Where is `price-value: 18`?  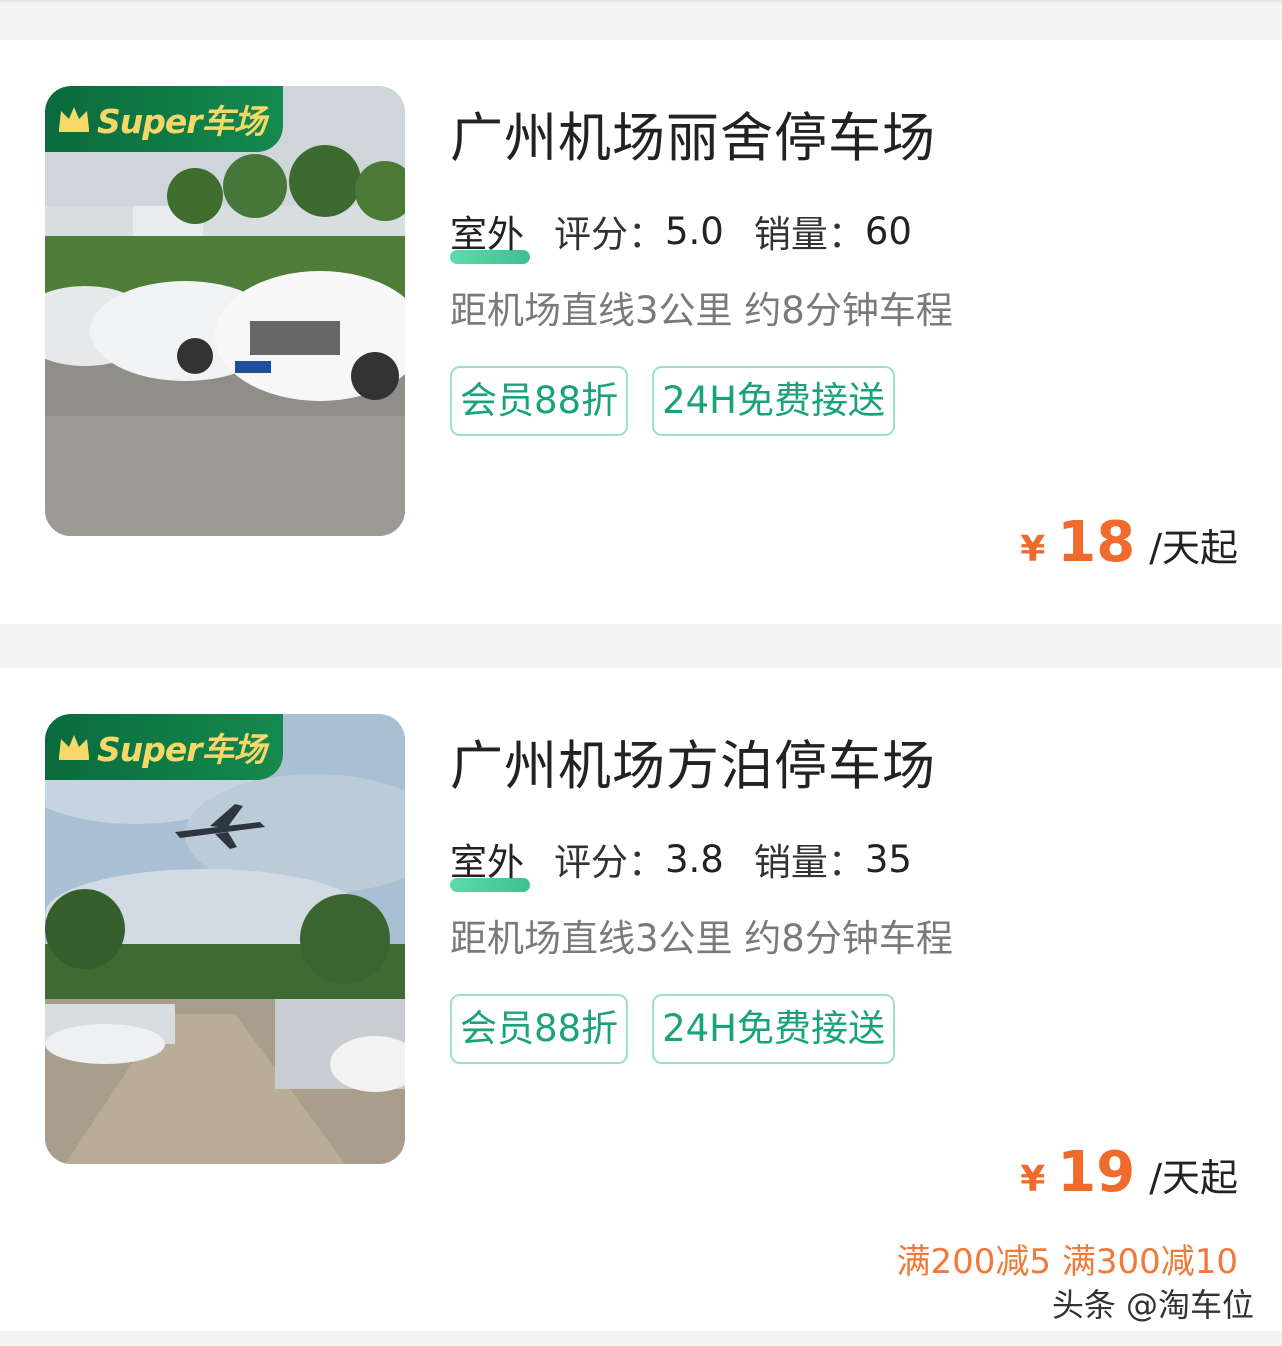 price-value: 18 is located at coordinates (1096, 542).